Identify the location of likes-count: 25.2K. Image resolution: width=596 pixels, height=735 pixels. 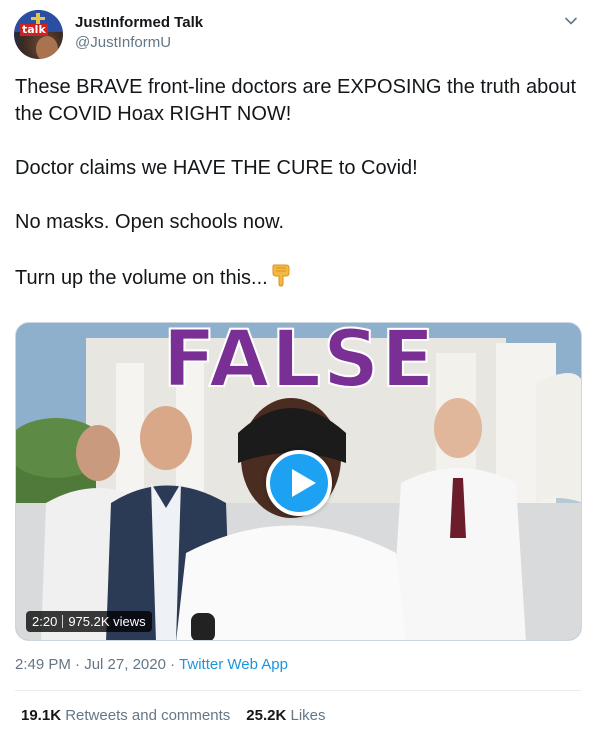
(266, 715).